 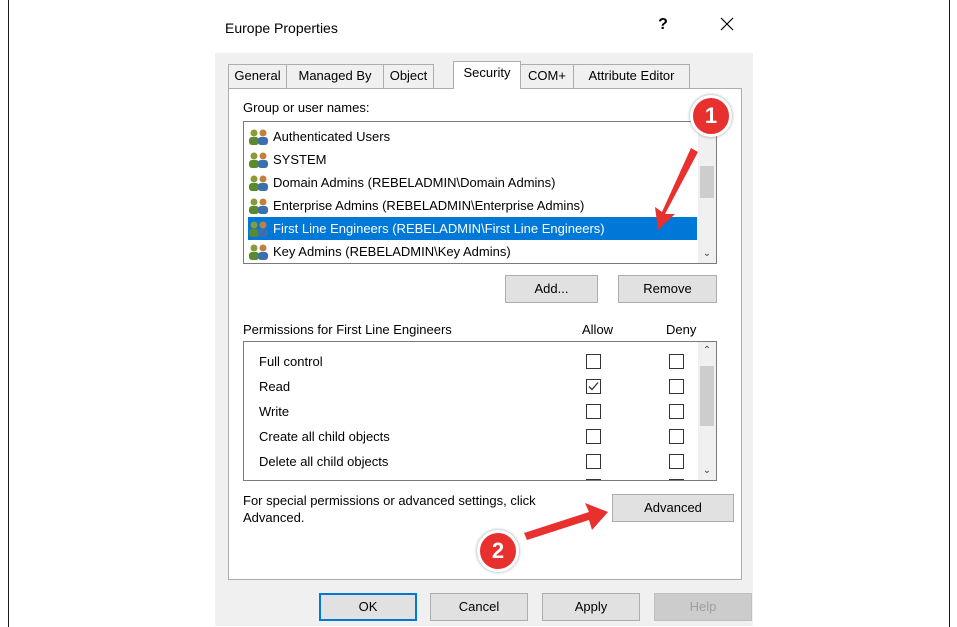 What do you see at coordinates (681, 329) in the screenshot?
I see `deny-column-header: Deny` at bounding box center [681, 329].